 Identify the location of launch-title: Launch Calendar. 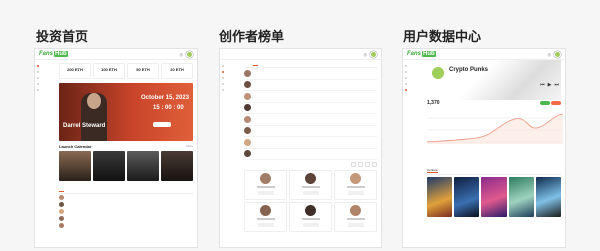
(75, 146).